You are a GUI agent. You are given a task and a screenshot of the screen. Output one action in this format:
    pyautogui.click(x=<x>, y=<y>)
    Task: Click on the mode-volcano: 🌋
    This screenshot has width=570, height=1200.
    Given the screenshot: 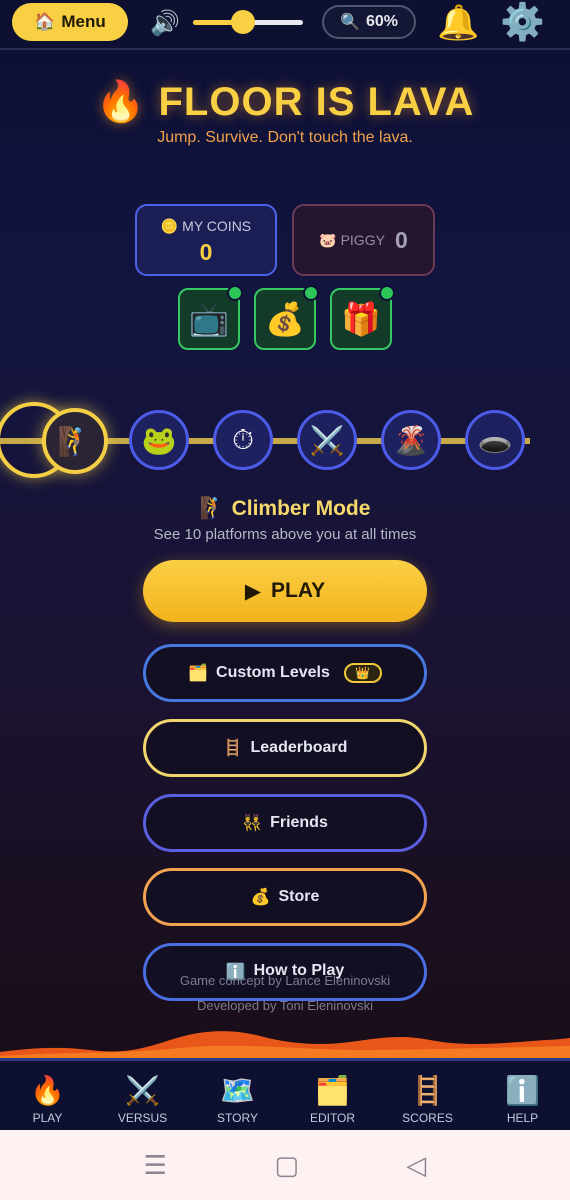 What is the action you would take?
    pyautogui.click(x=411, y=440)
    